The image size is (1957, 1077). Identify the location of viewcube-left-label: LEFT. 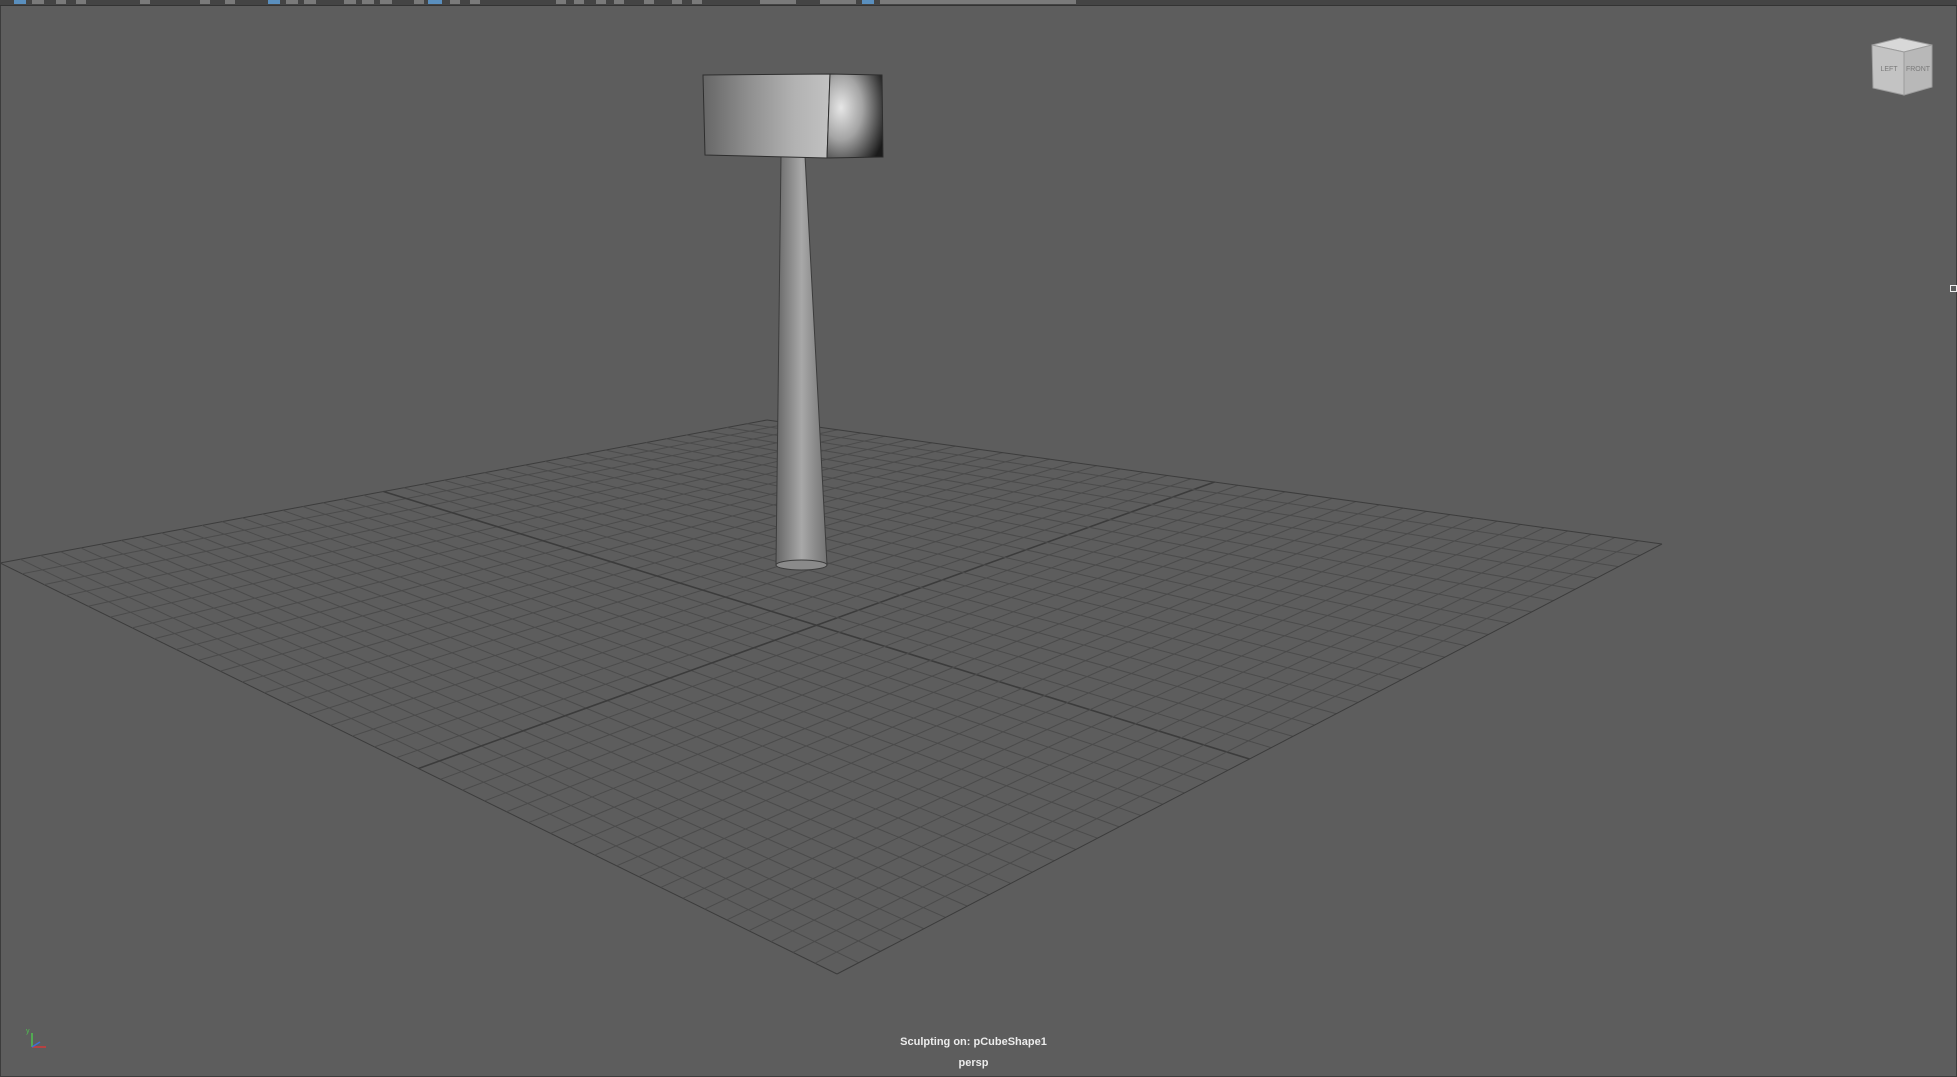
(1889, 69).